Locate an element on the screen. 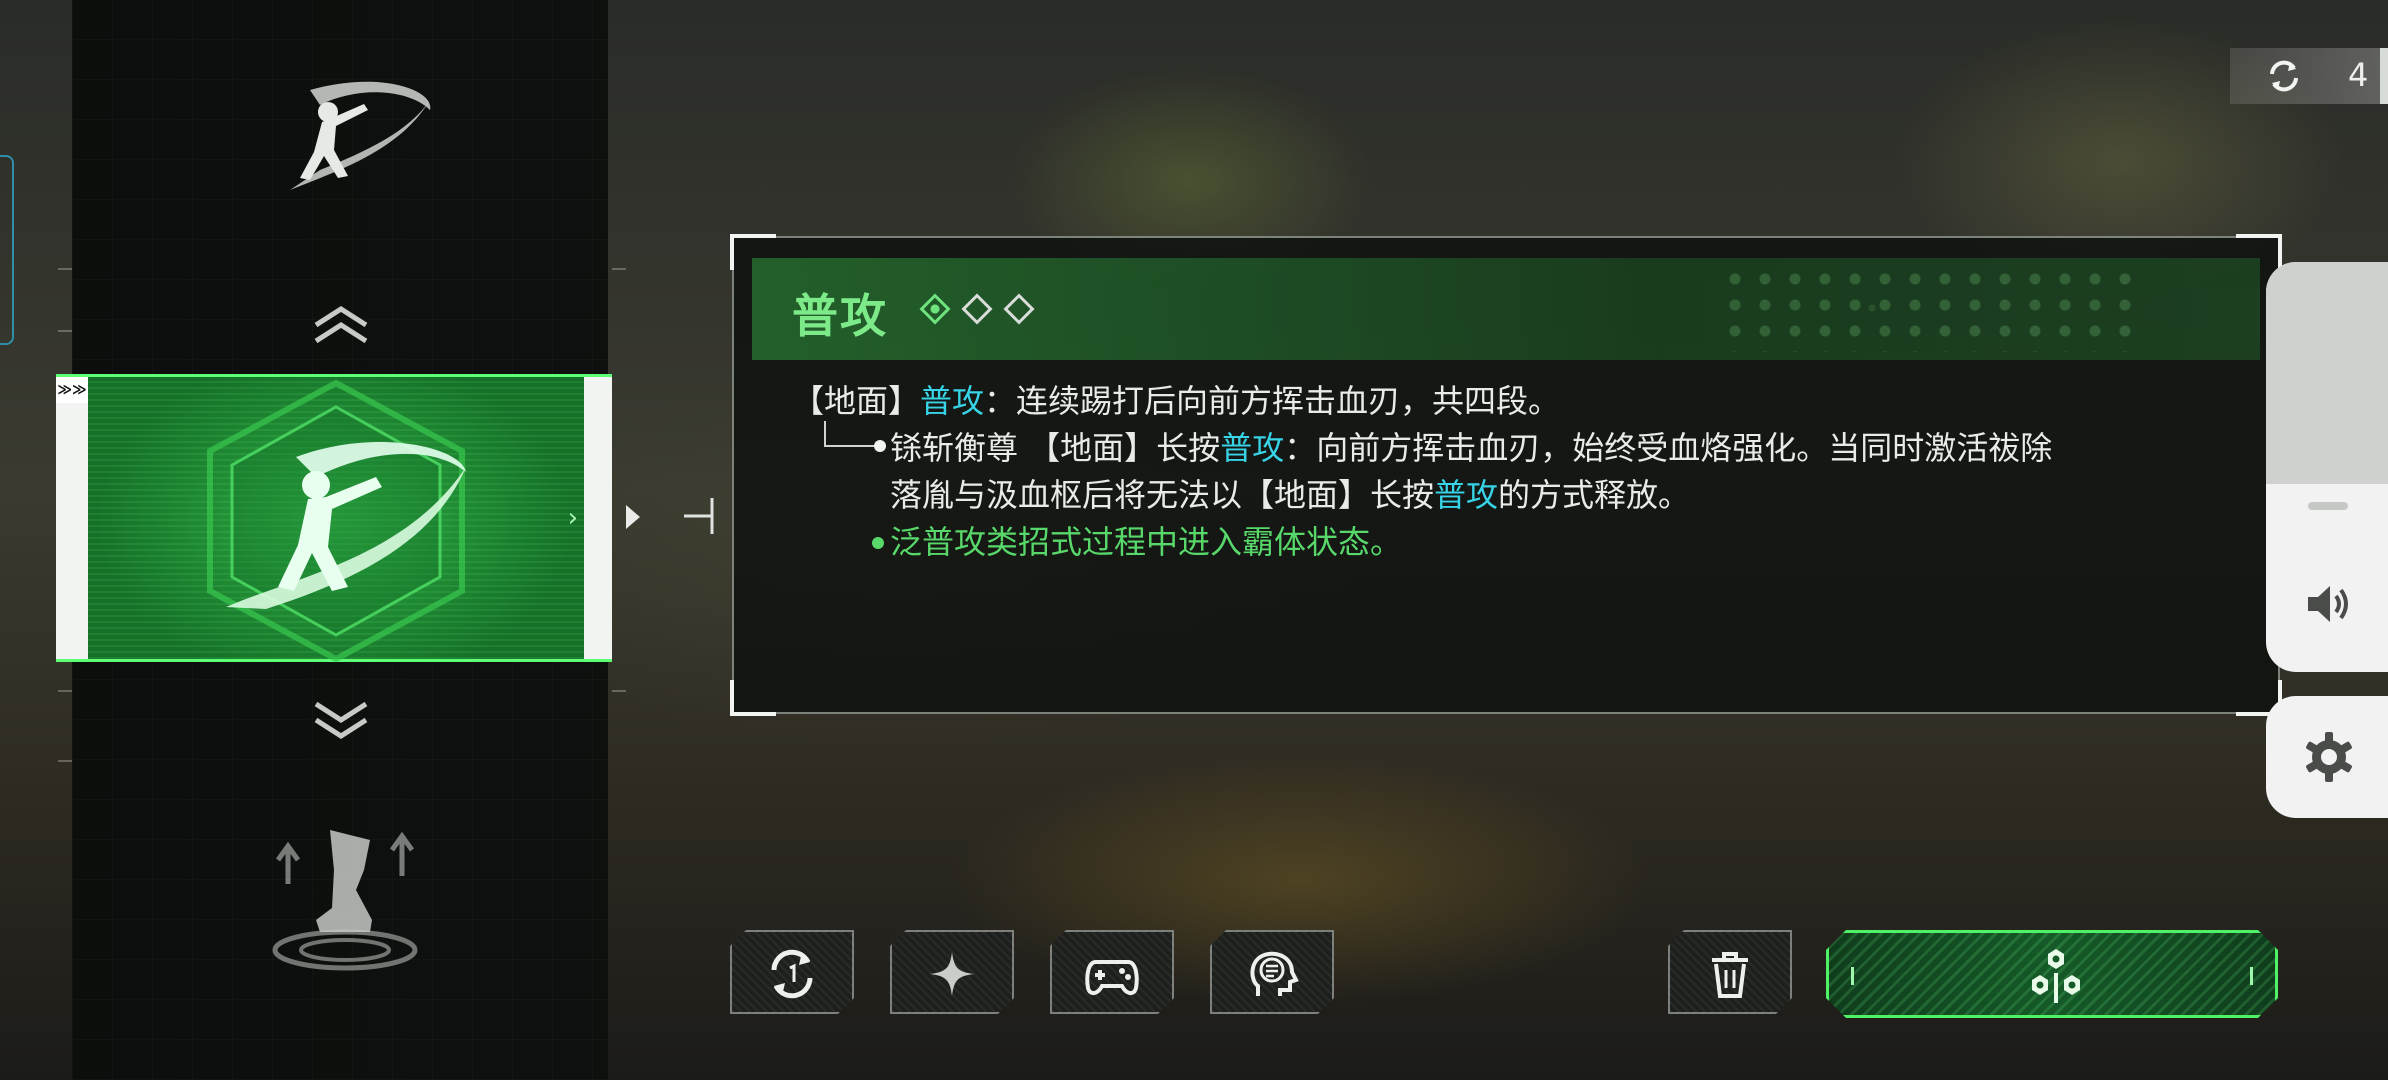 The image size is (2388, 1080). header-decoration is located at coordinates (1930, 309).